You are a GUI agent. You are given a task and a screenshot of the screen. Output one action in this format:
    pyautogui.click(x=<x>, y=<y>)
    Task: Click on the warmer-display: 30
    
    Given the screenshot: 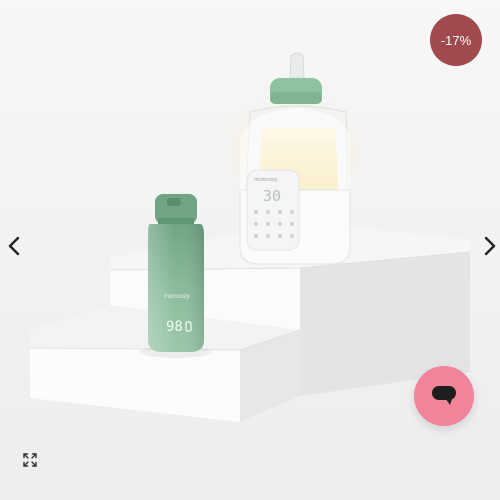 What is the action you would take?
    pyautogui.click(x=272, y=196)
    